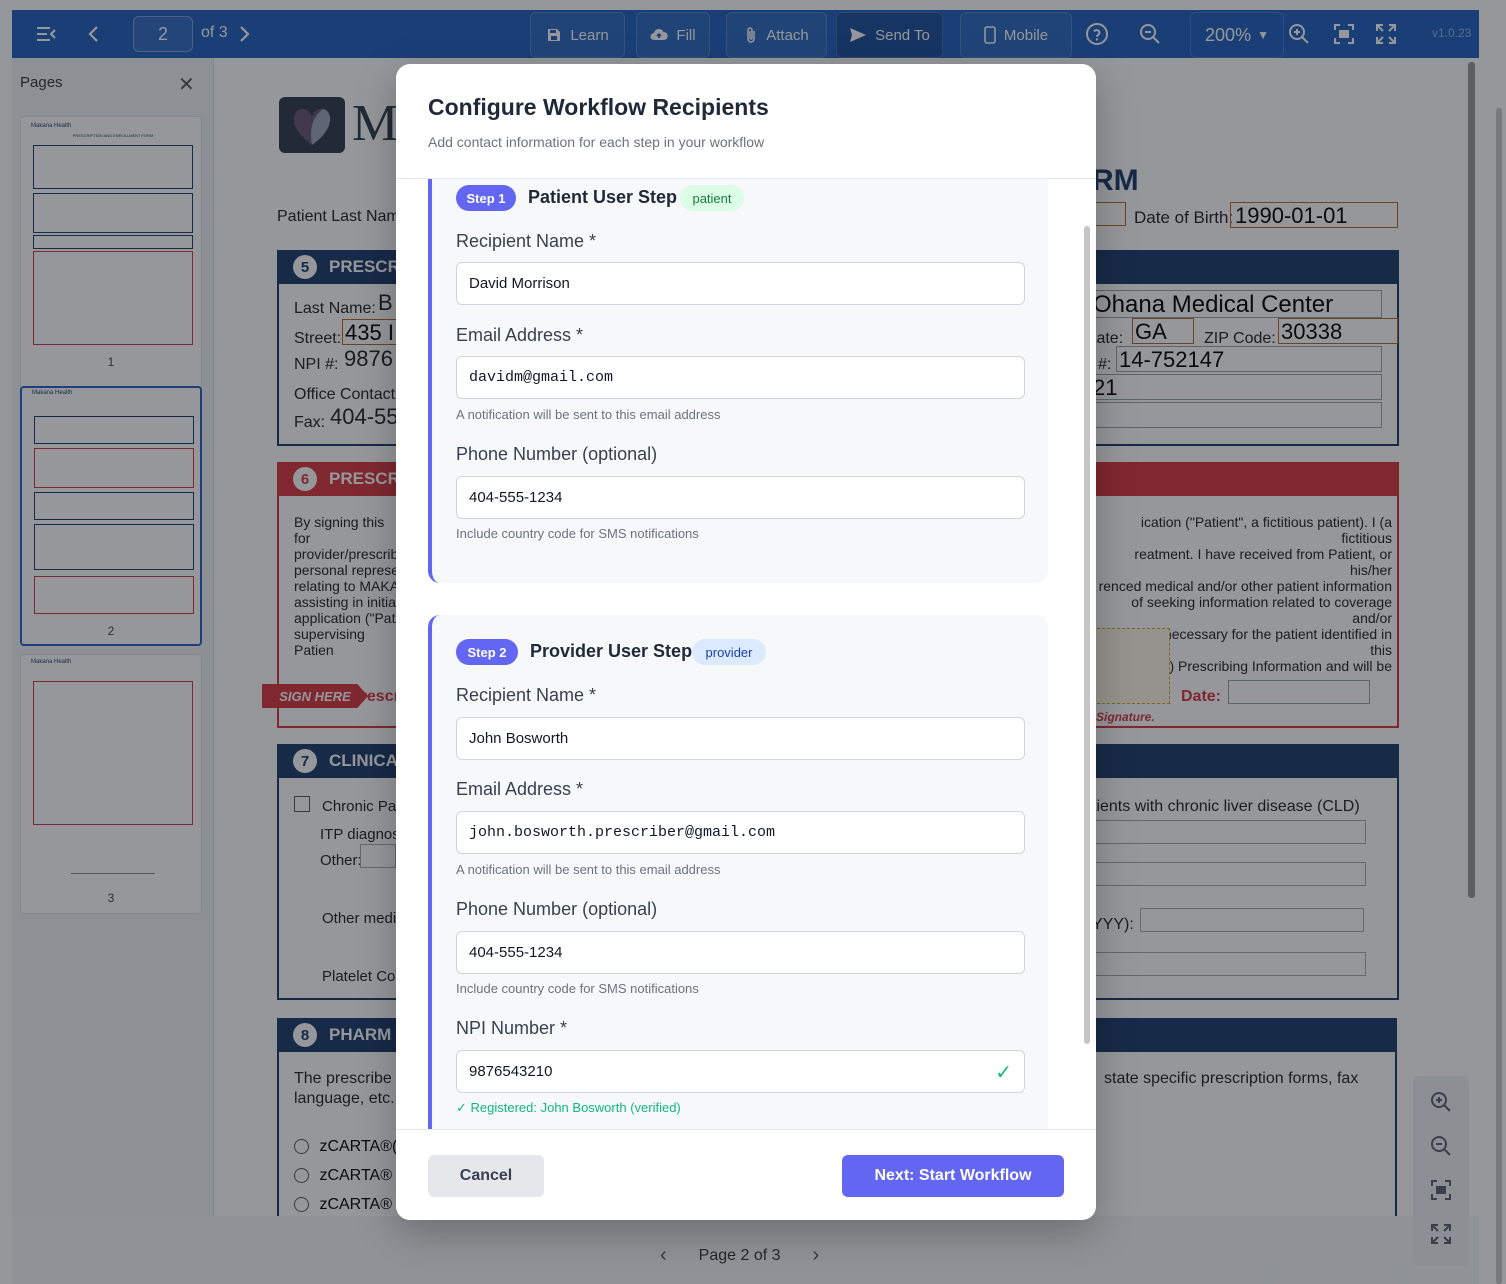 The width and height of the screenshot is (1506, 1284). Describe the element at coordinates (486, 198) in the screenshot. I see `step-pill: Step 1` at that location.